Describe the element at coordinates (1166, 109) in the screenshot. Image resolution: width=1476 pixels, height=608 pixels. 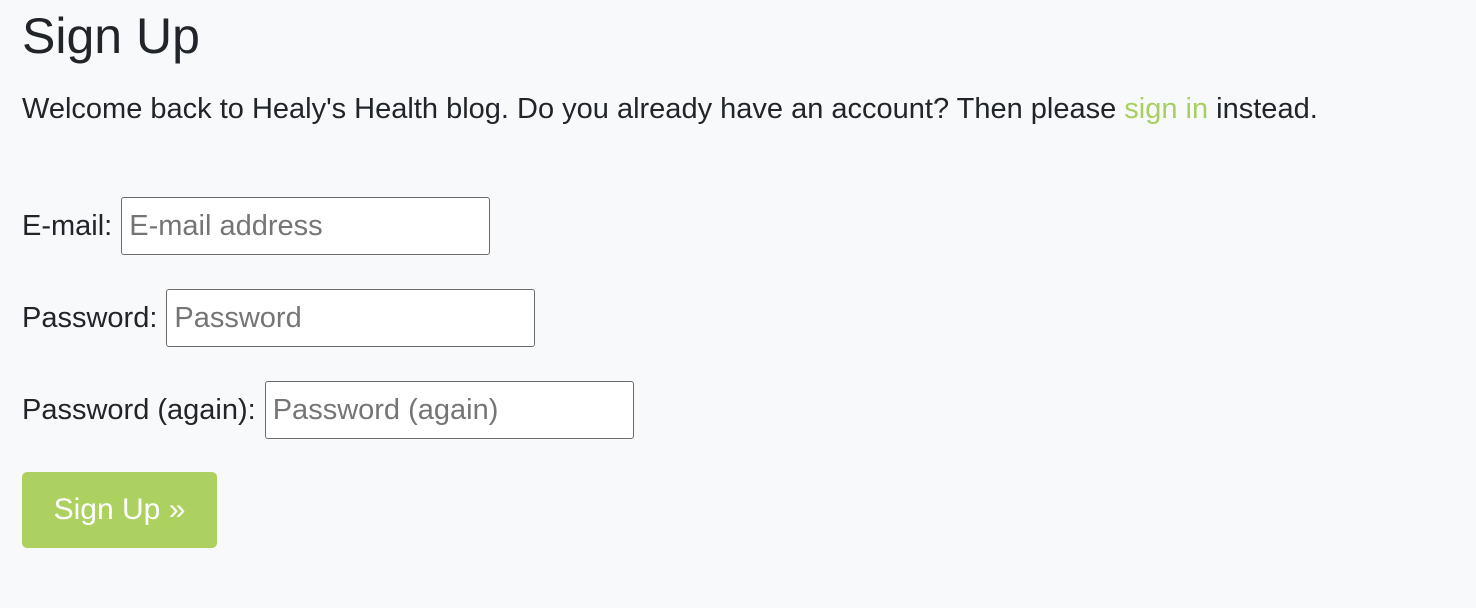
I see `sign-in-link: sign in` at that location.